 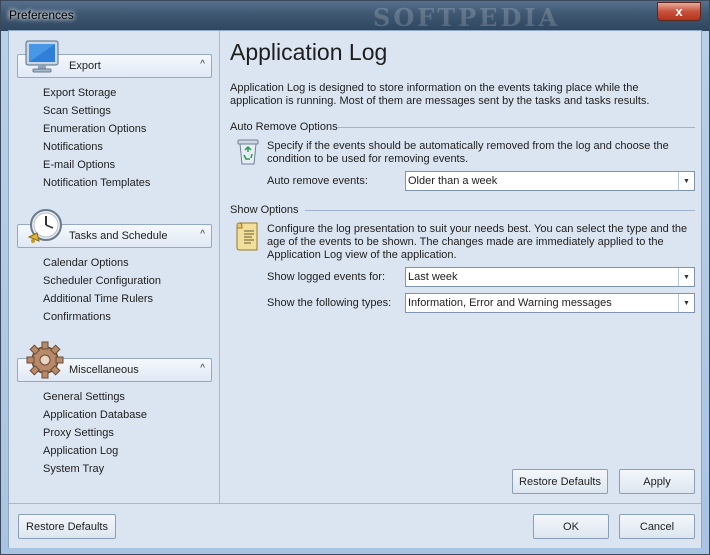 I want to click on sidebar-item-scheduler-configuration: Scheduler Configuration, so click(x=102, y=281).